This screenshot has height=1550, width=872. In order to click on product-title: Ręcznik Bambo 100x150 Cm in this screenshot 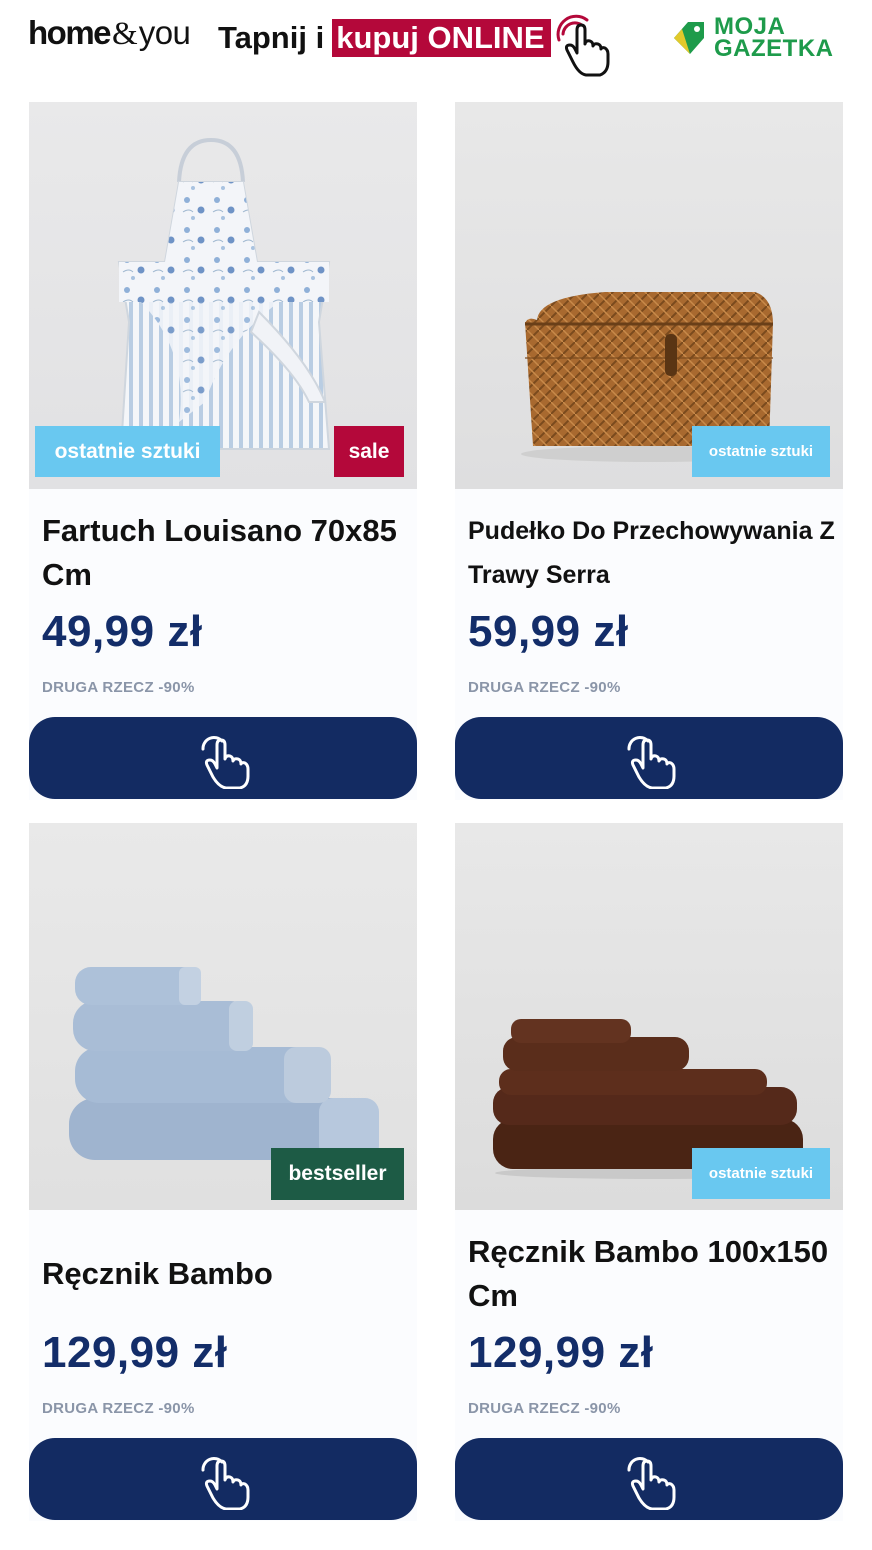, I will do `click(653, 1274)`.